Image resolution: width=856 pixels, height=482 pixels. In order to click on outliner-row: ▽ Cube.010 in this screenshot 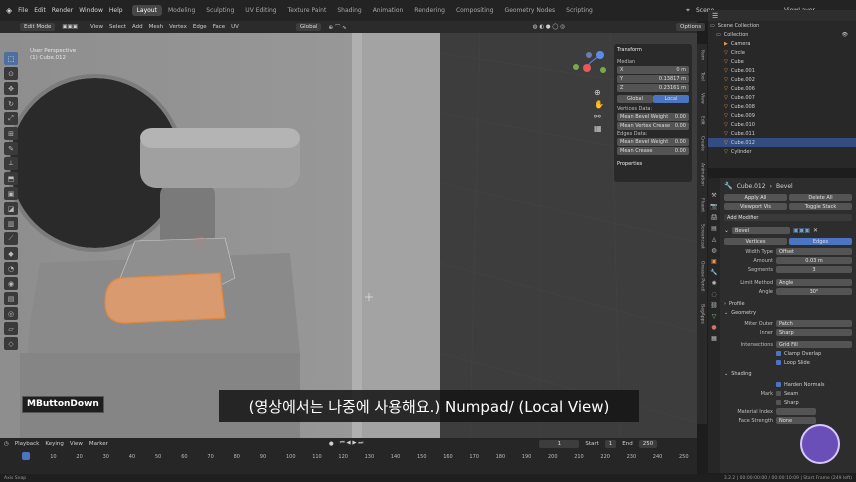, I will do `click(782, 124)`.